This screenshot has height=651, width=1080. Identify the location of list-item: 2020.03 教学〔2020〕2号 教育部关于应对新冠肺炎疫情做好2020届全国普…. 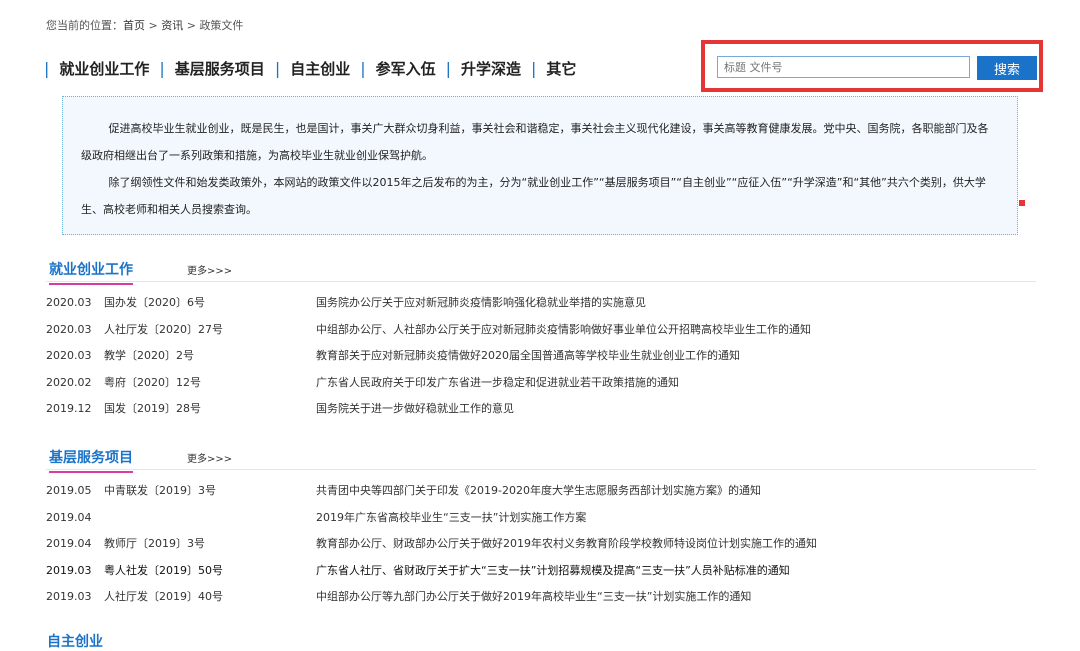
(541, 356).